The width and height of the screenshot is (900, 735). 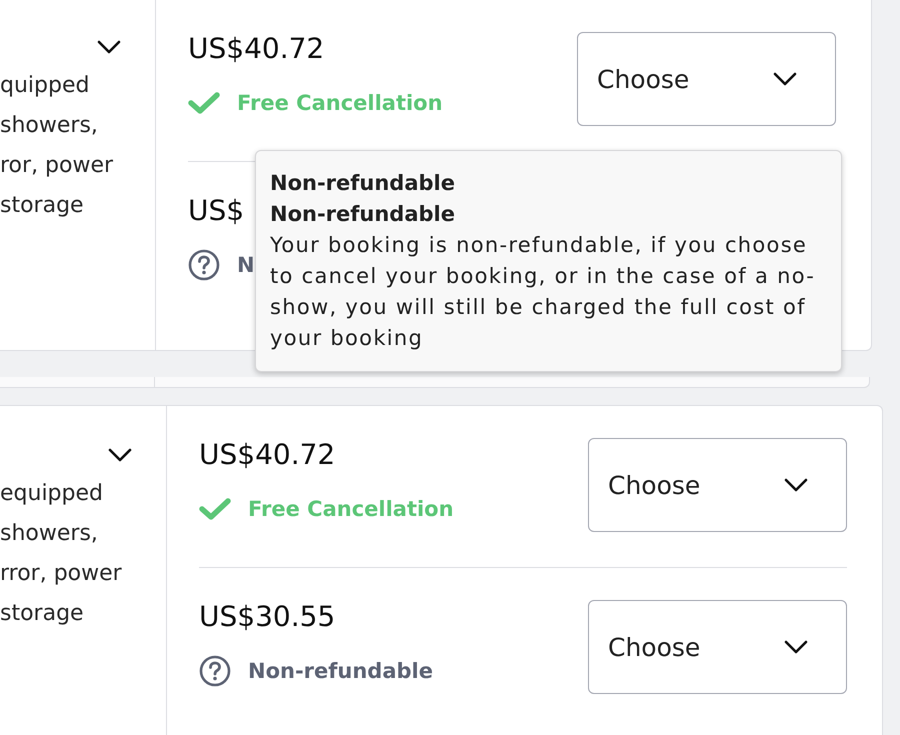 What do you see at coordinates (61, 554) in the screenshot?
I see `room-description: equipped showers, rror, power storage` at bounding box center [61, 554].